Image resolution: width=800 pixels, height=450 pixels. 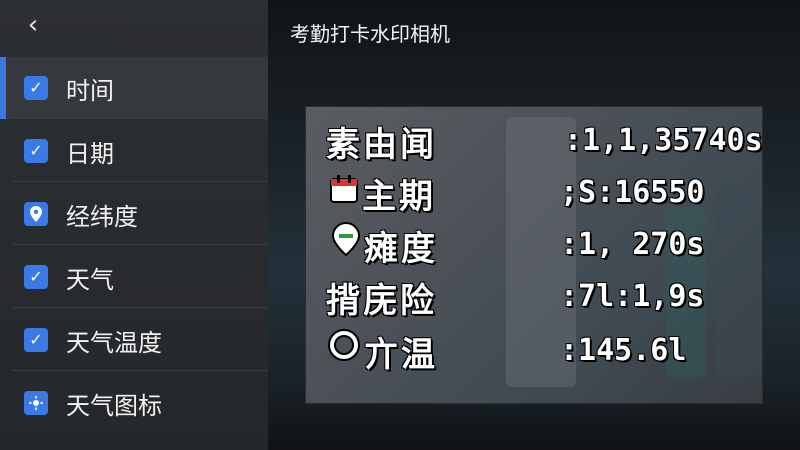 I want to click on sidebar-item-label: 日期, so click(x=90, y=153).